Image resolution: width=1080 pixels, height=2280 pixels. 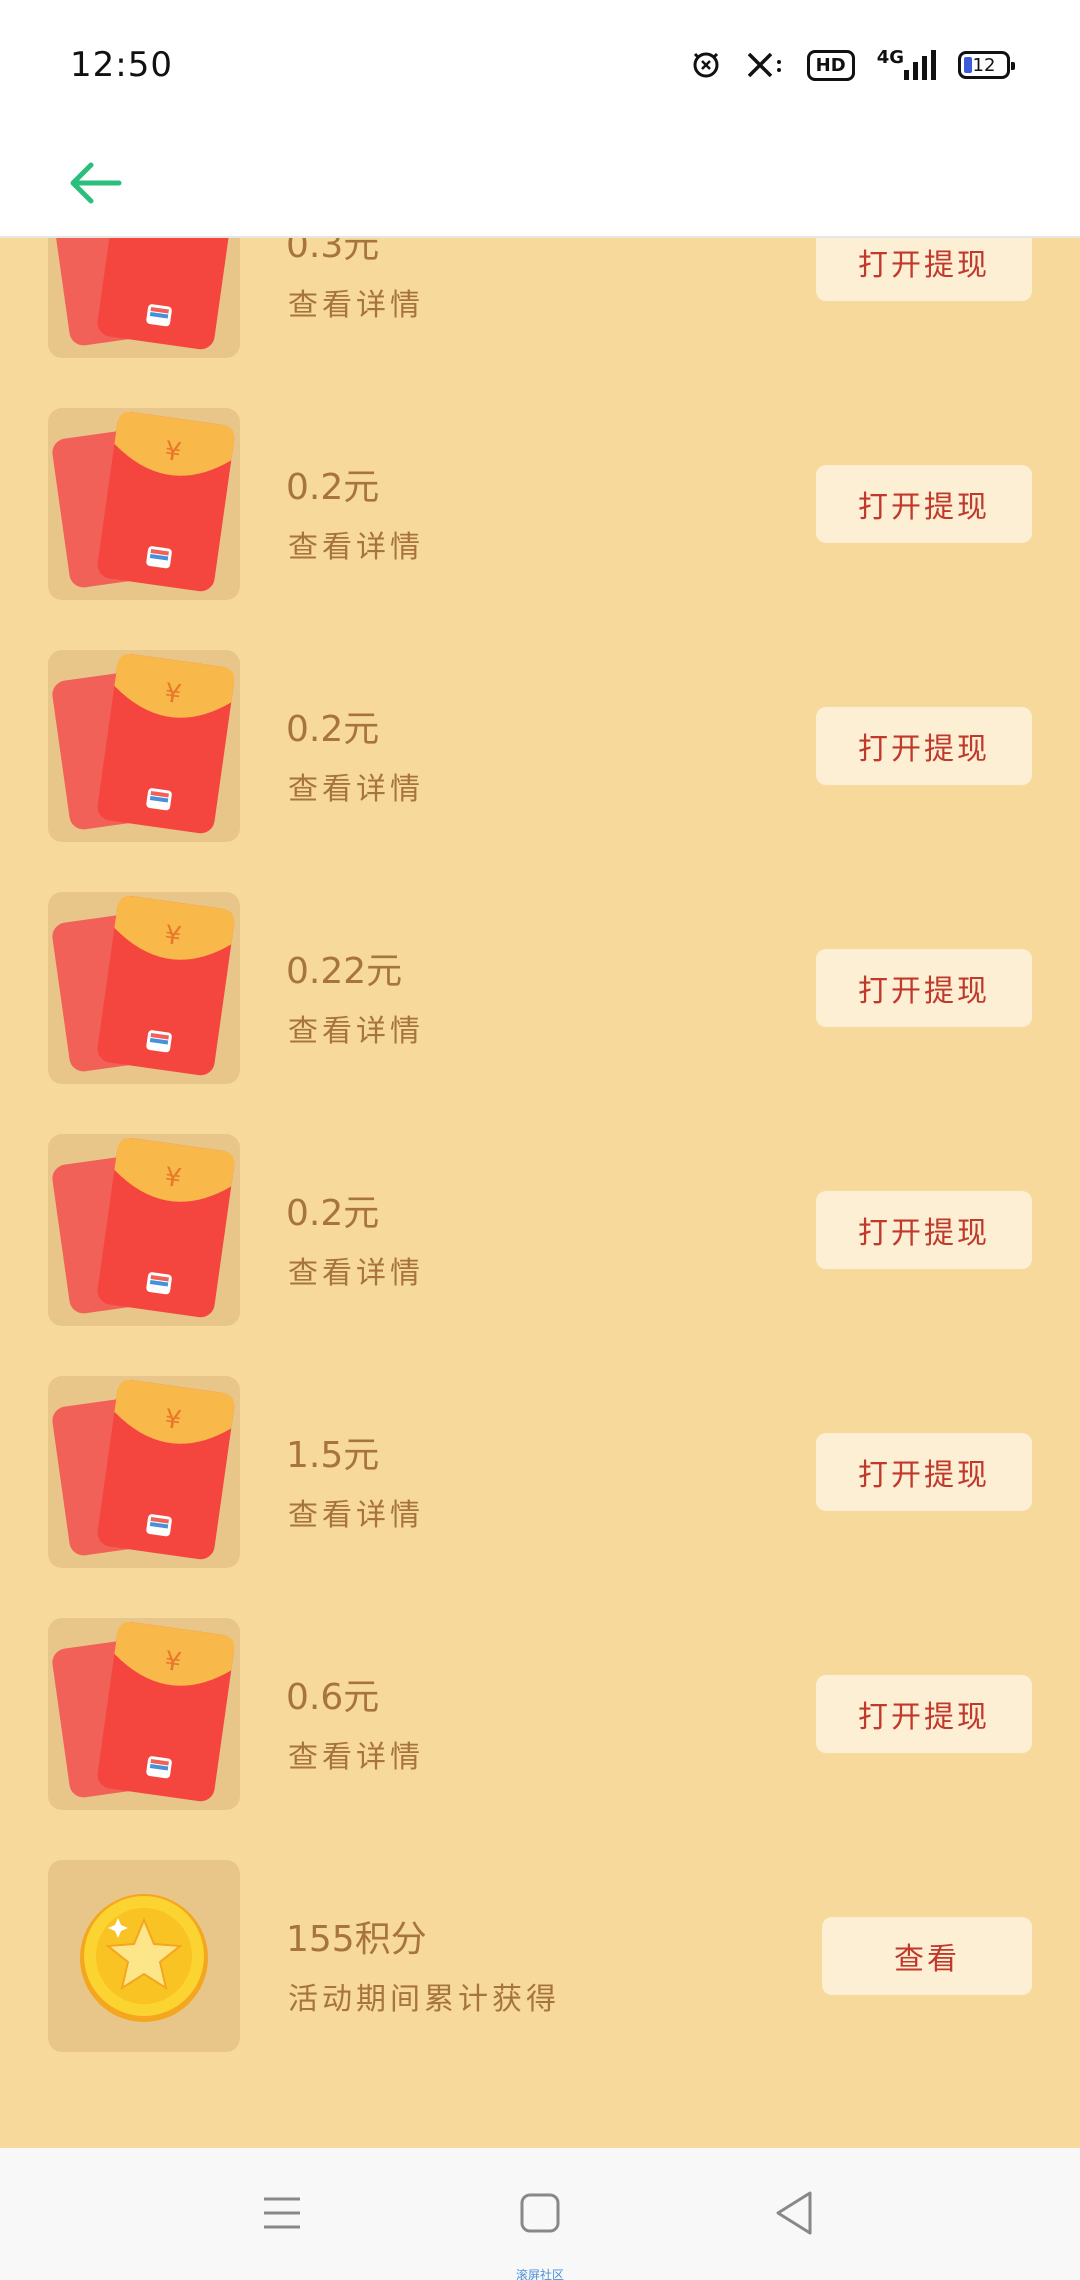 I want to click on gold-coin-icon, so click(x=144, y=1956).